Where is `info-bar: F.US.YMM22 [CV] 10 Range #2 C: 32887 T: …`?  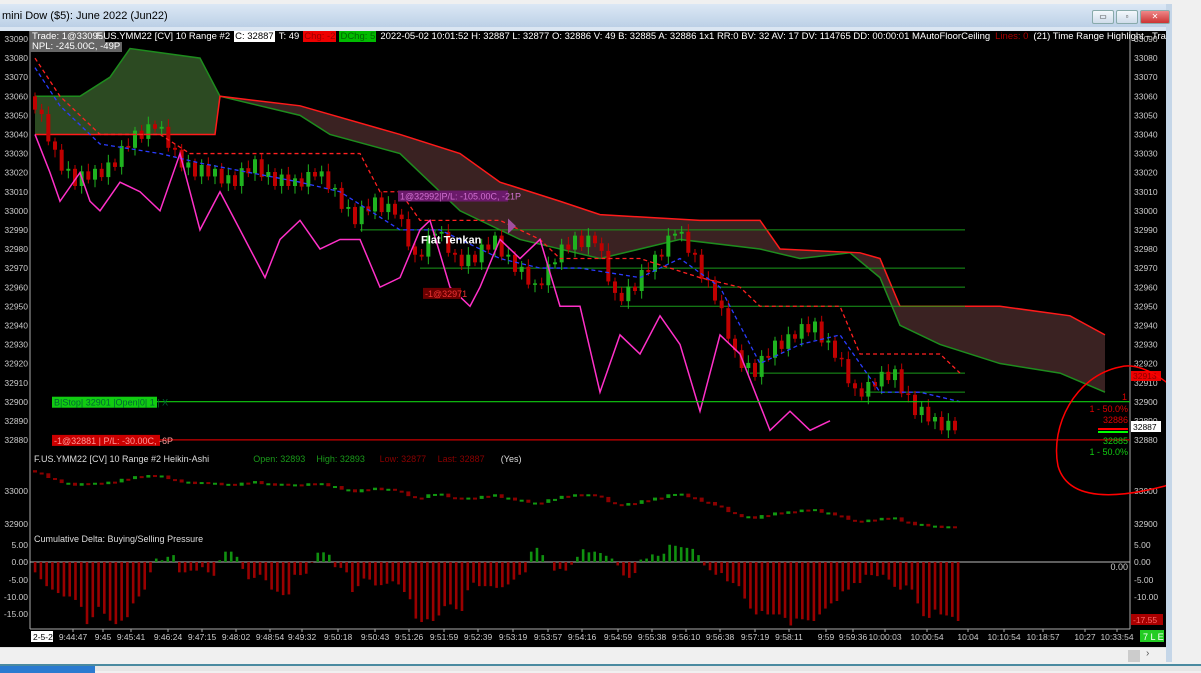
info-bar: F.US.YMM22 [CV] 10 Range #2 C: 32887 T: … is located at coordinates (630, 36).